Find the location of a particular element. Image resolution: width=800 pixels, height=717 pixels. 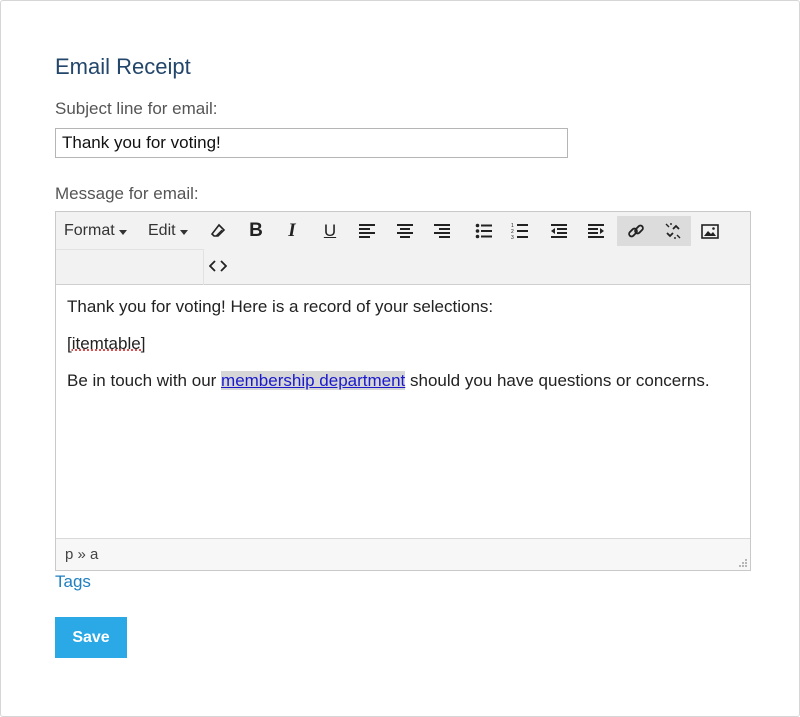

source-code-button is located at coordinates (218, 266).